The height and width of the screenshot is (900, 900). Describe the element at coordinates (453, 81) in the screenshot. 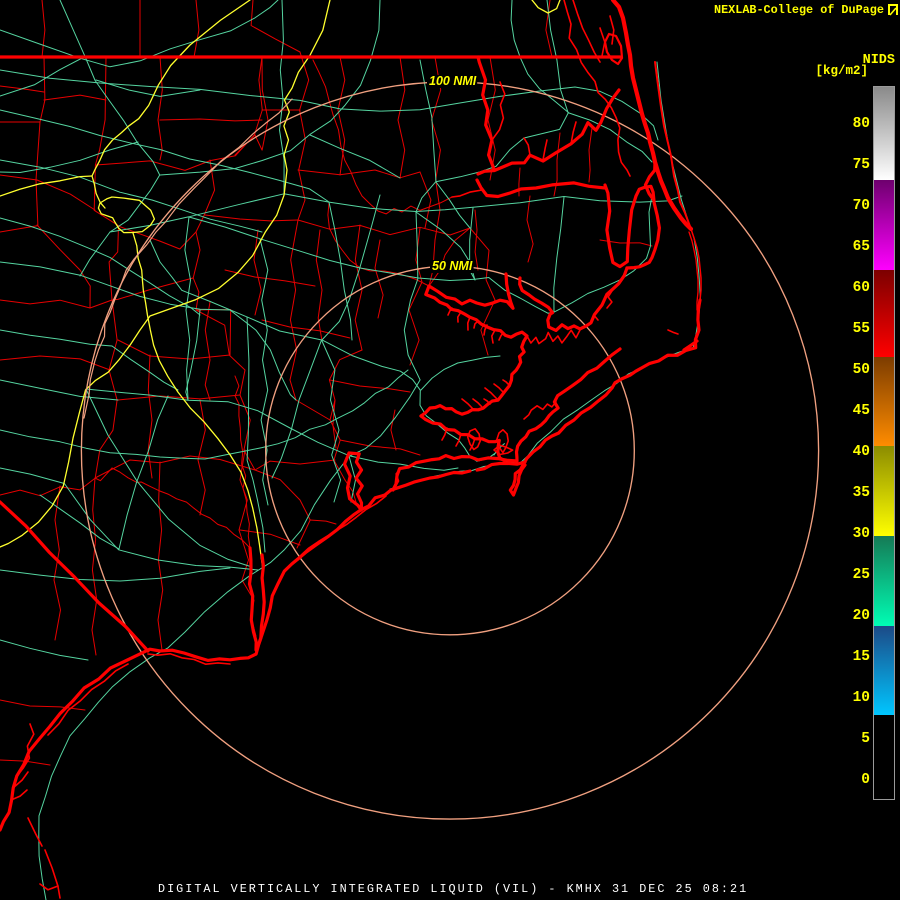

I see `svg-text: 100 NMI` at that location.